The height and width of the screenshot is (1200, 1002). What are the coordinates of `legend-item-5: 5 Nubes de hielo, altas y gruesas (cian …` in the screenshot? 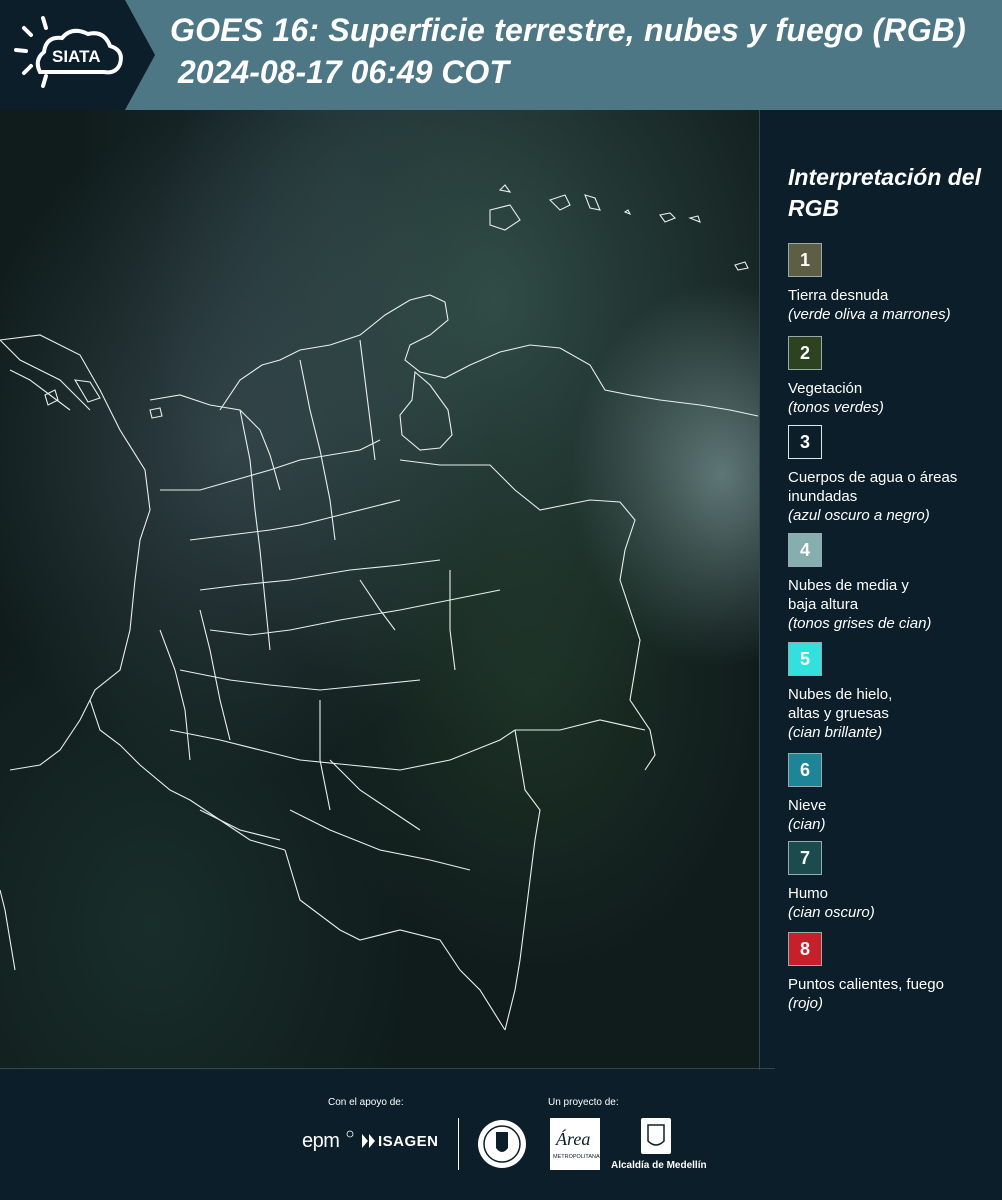 It's located at (893, 692).